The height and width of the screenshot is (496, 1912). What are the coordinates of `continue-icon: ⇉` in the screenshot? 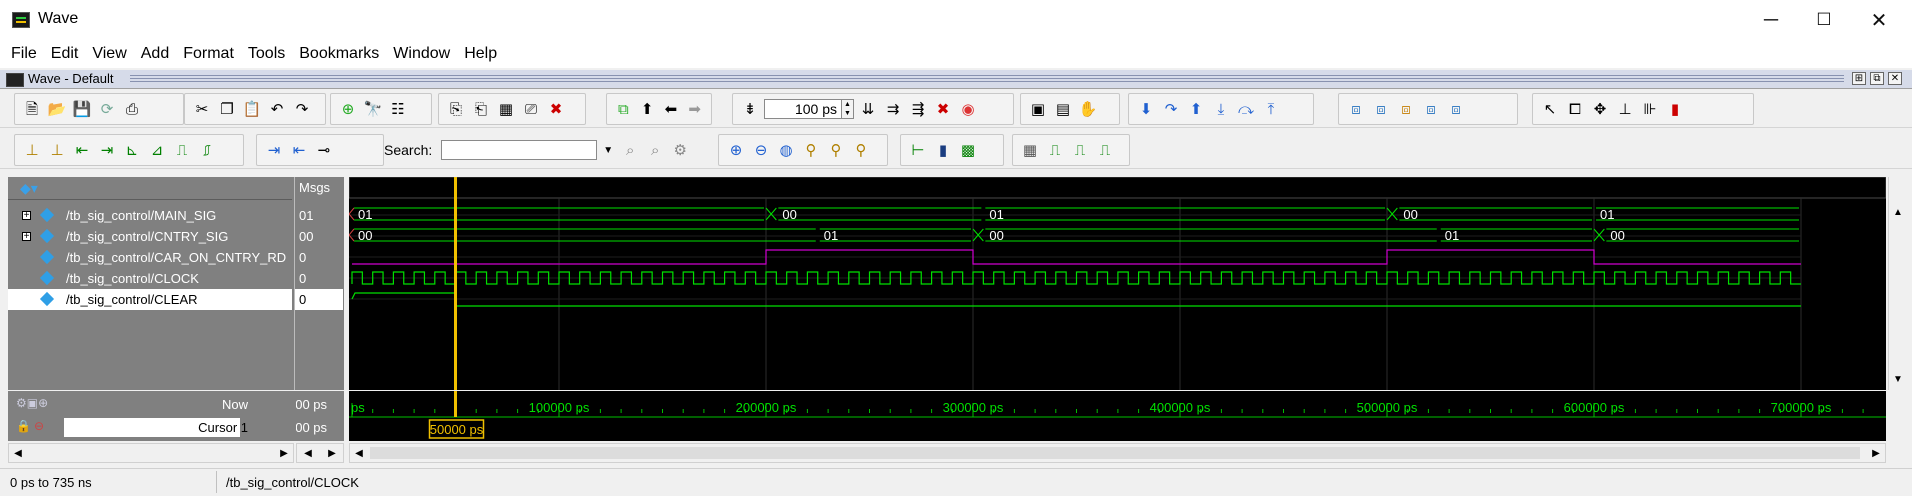 It's located at (893, 109).